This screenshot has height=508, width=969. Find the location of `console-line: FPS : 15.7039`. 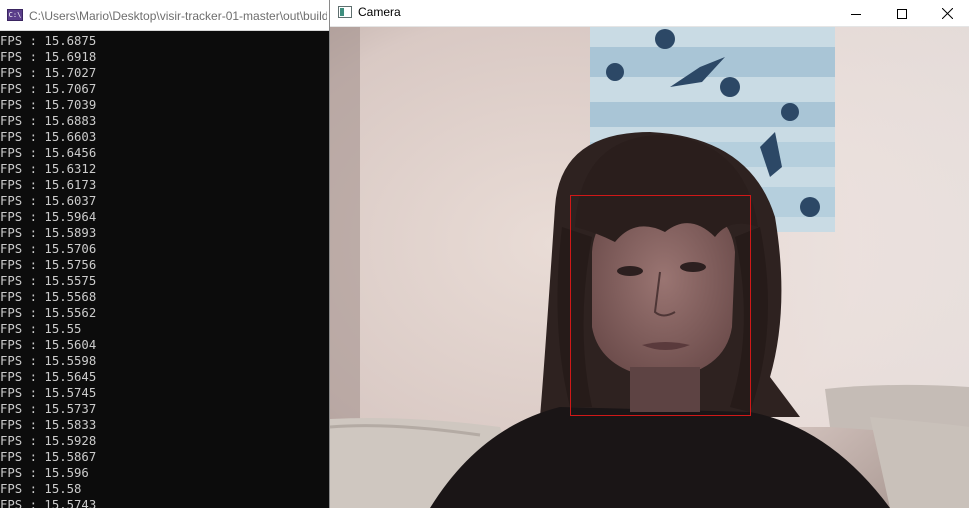

console-line: FPS : 15.7039 is located at coordinates (48, 105).